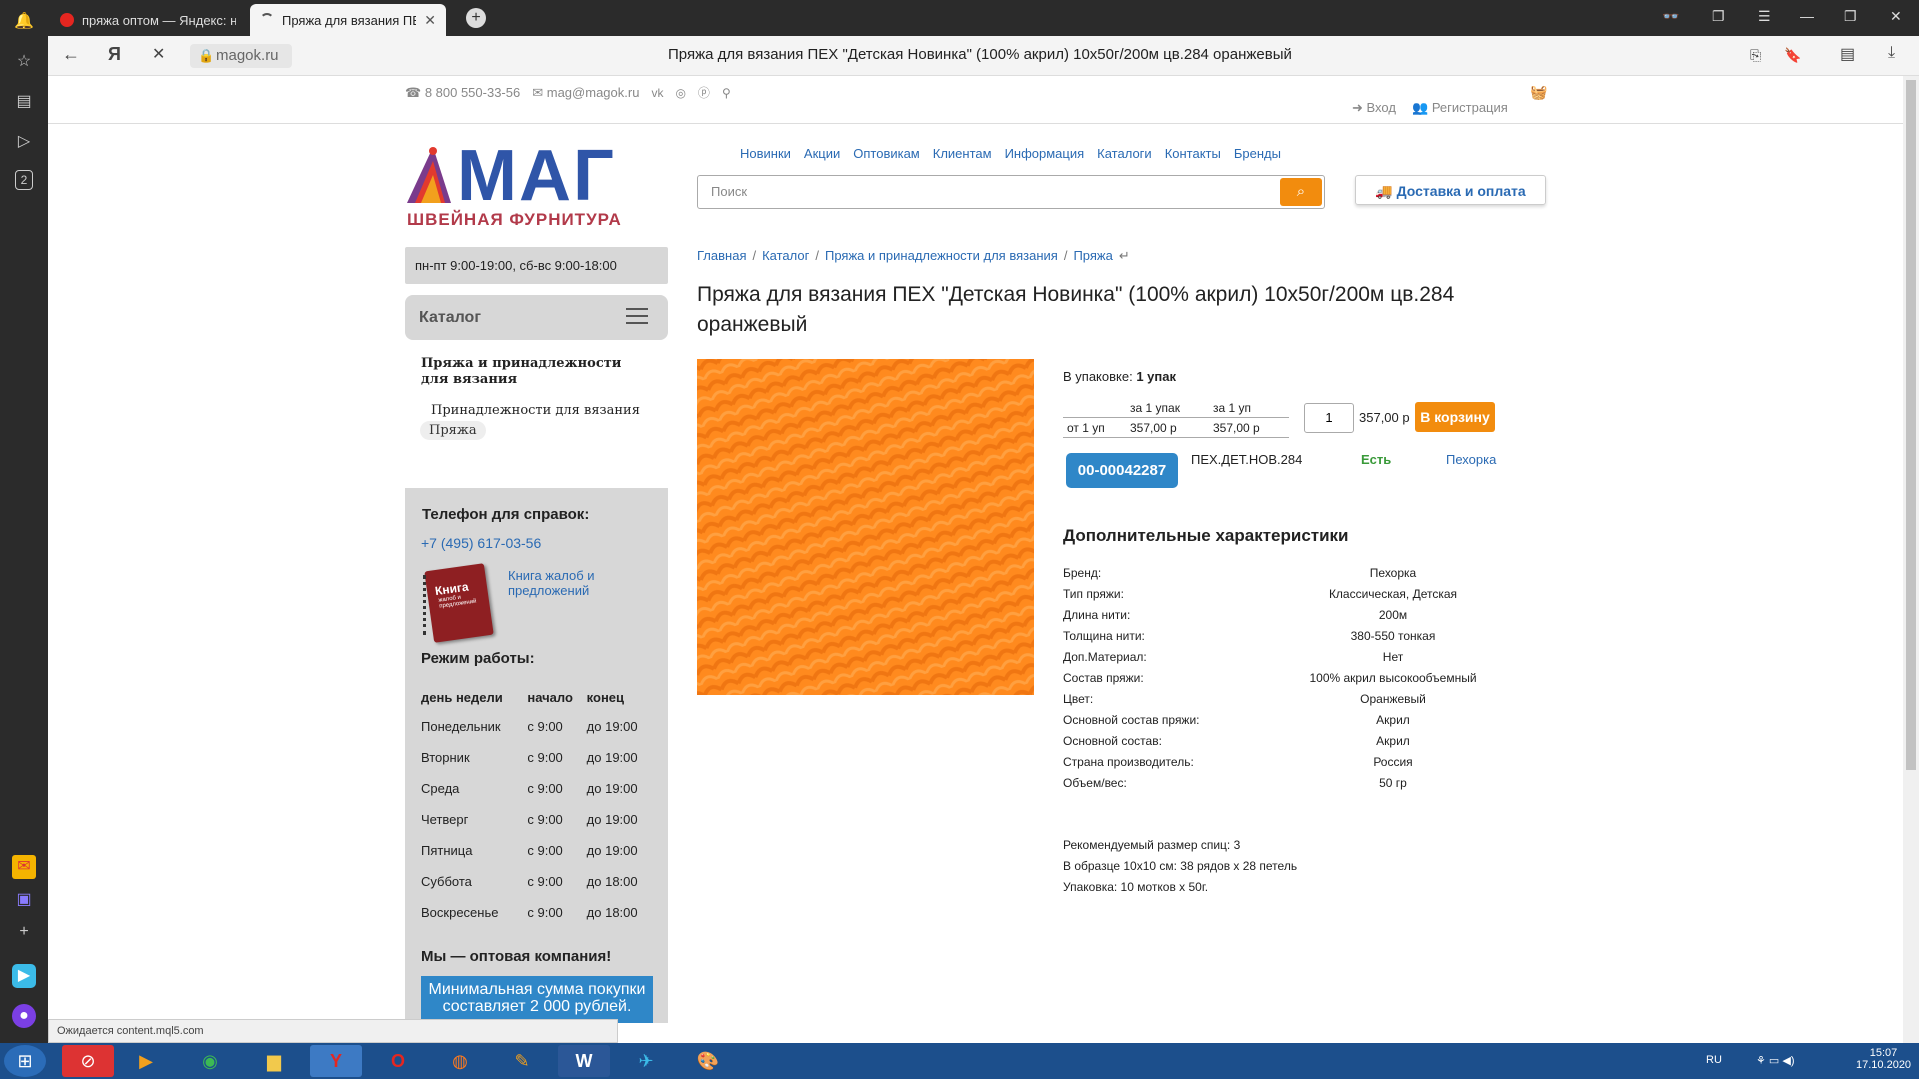  Describe the element at coordinates (1455, 417) in the screenshot. I see `add-to-cart-button: В корзину` at that location.